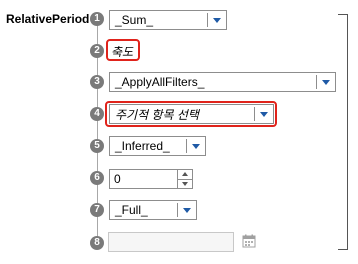 The height and width of the screenshot is (264, 358). What do you see at coordinates (97, 146) in the screenshot?
I see `step-badge-5: 5` at bounding box center [97, 146].